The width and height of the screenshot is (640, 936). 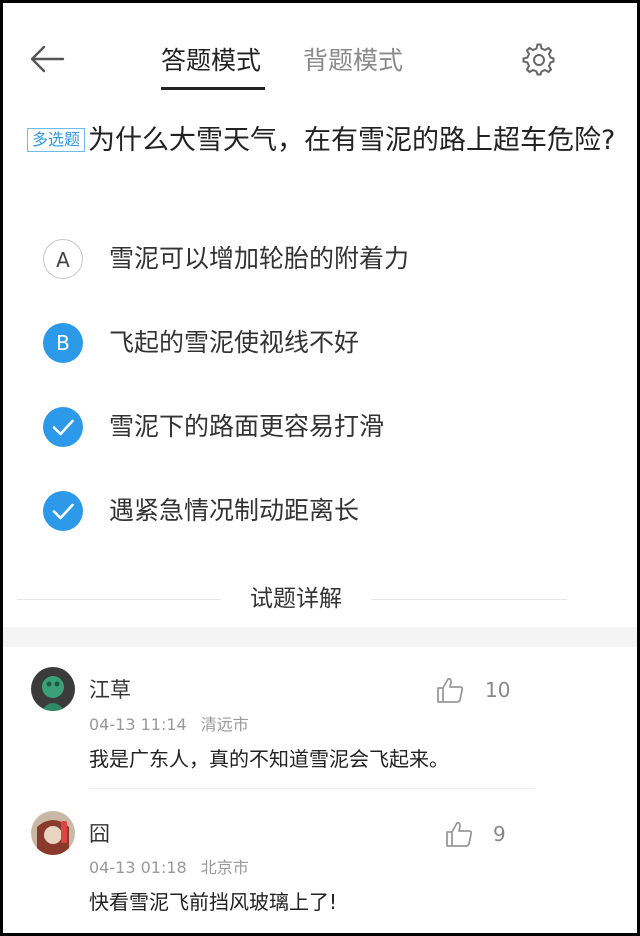 I want to click on option-d: 遇紧急情况制动距离长, so click(x=323, y=511).